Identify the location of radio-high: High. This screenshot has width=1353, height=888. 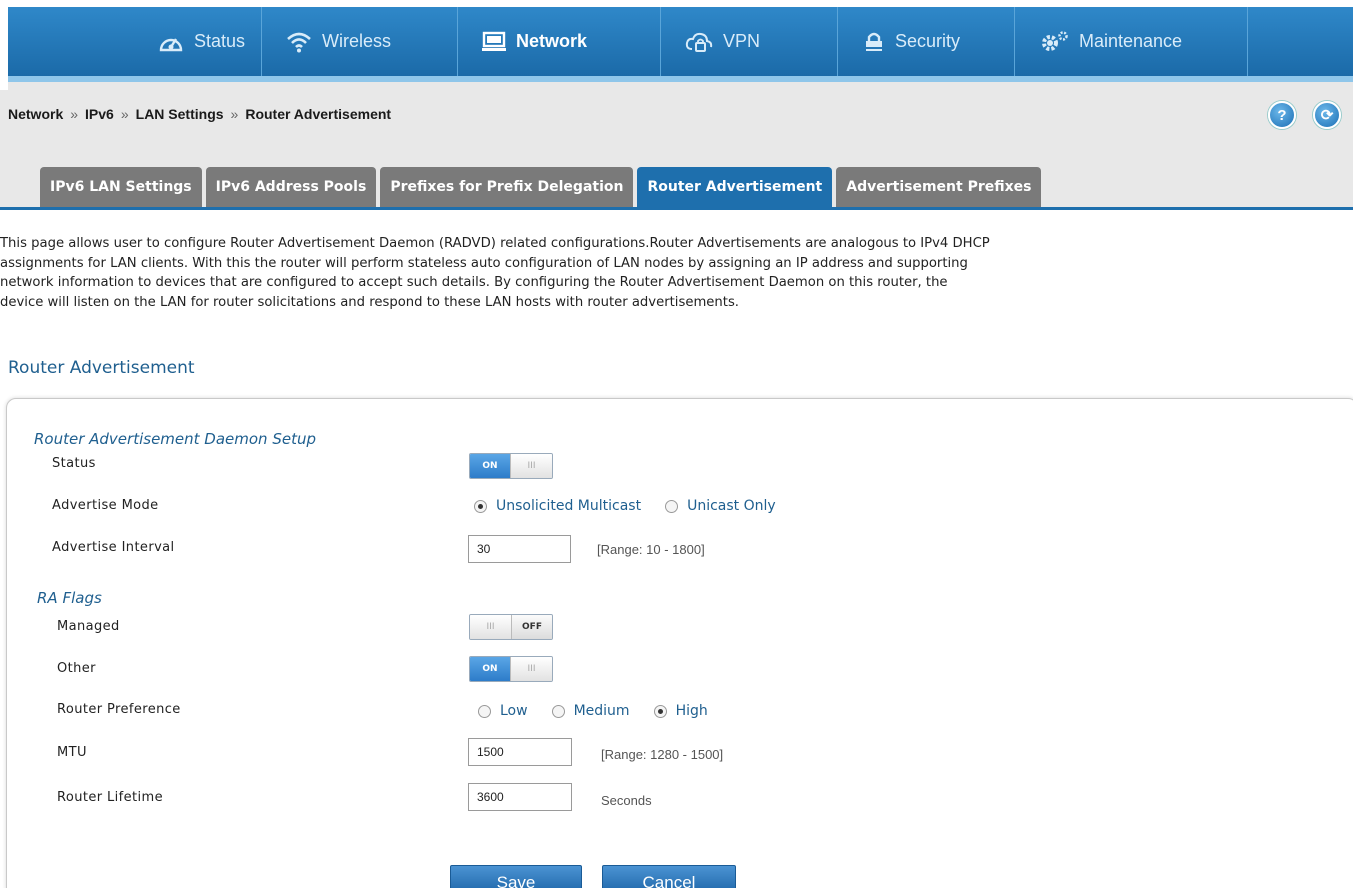
(680, 711).